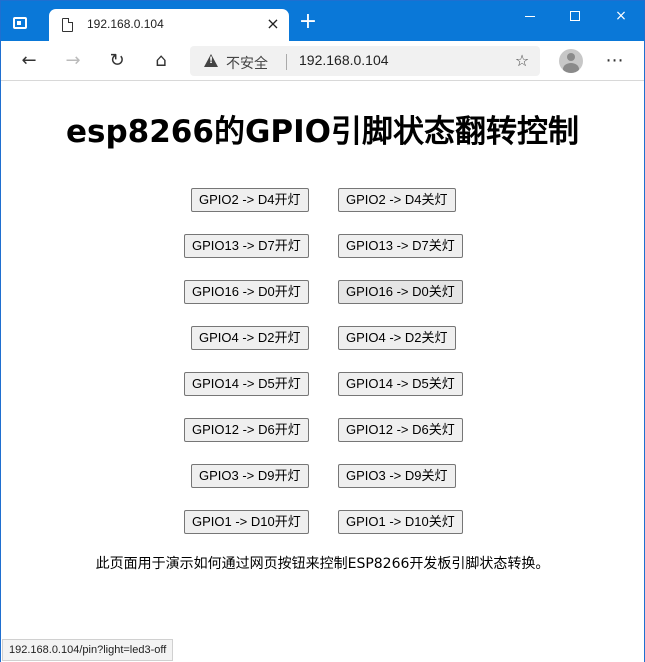 Image resolution: width=645 pixels, height=662 pixels. I want to click on tab-title: 192.168.0.104, so click(125, 24).